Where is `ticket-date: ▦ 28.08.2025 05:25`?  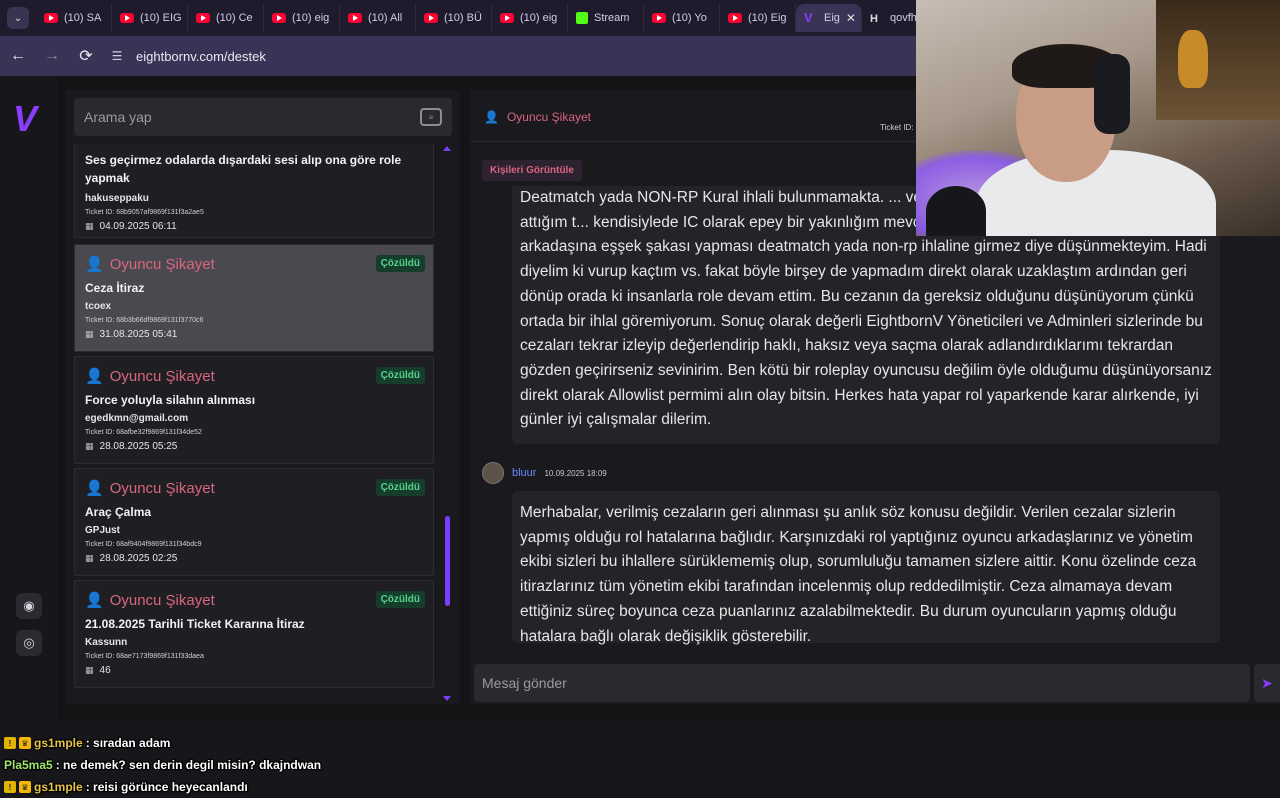 ticket-date: ▦ 28.08.2025 05:25 is located at coordinates (131, 446).